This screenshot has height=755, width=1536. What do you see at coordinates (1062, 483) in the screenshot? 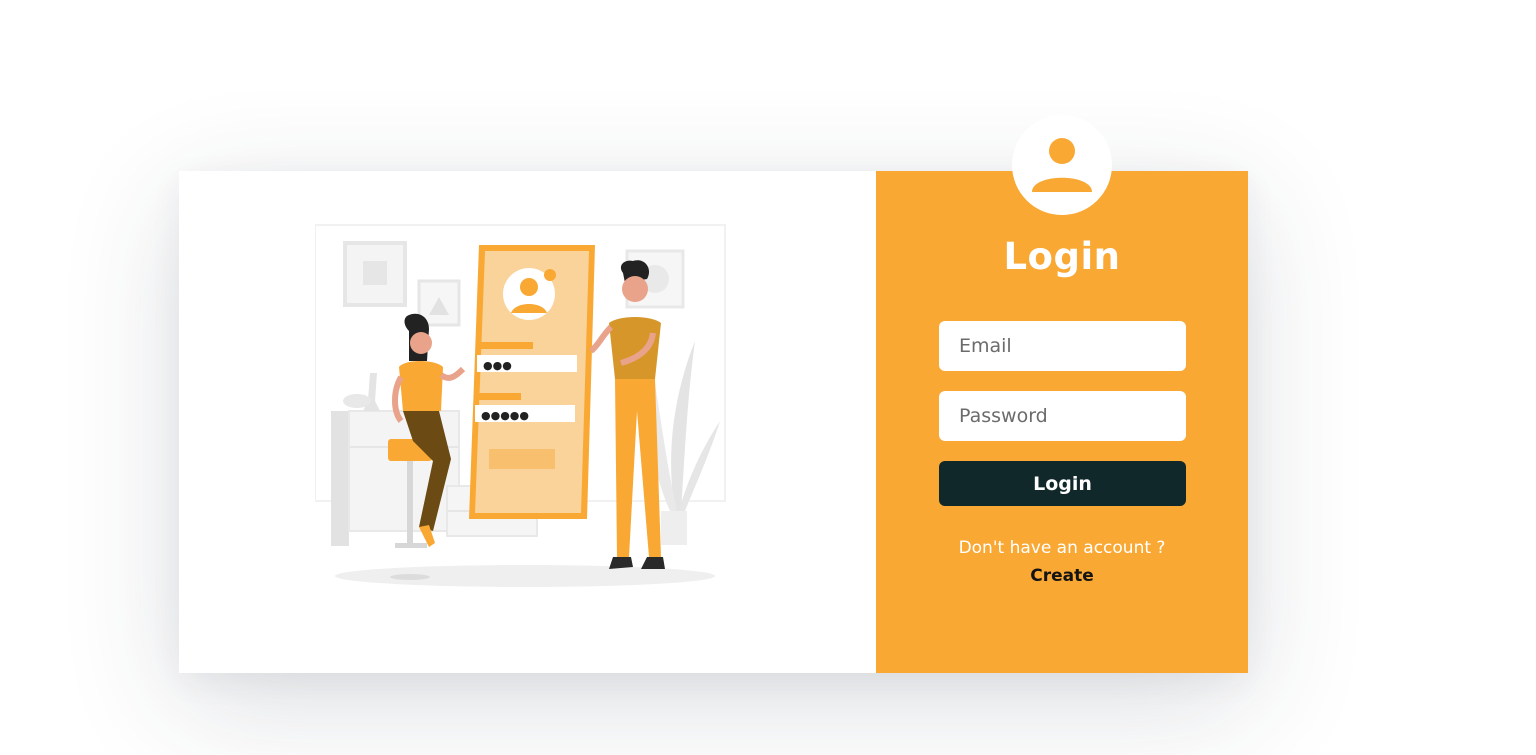
I see `login-button: Login` at bounding box center [1062, 483].